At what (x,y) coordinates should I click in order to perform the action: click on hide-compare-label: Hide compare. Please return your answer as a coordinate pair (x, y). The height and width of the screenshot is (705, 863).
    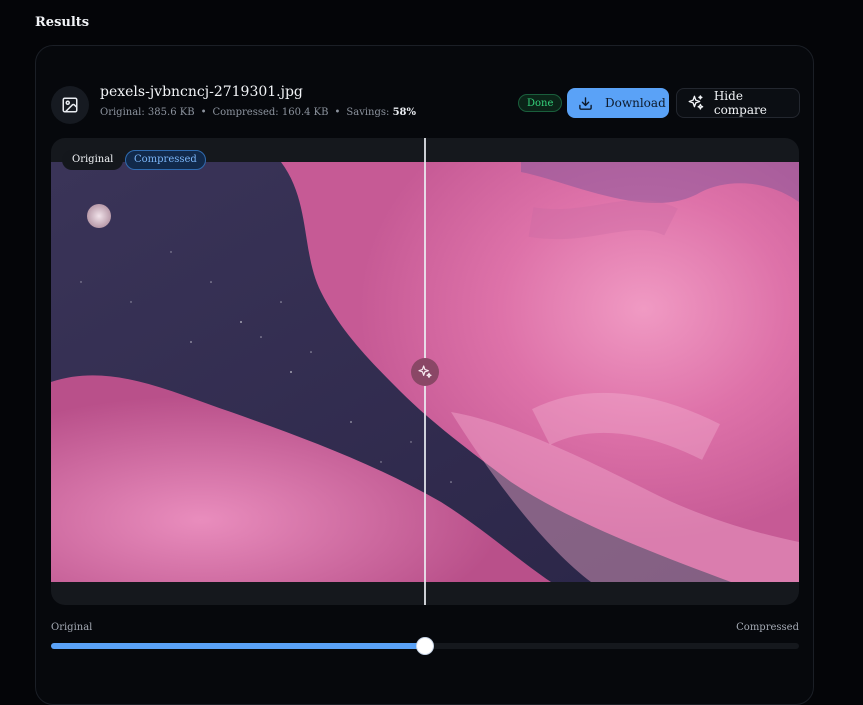
    Looking at the image, I should click on (740, 103).